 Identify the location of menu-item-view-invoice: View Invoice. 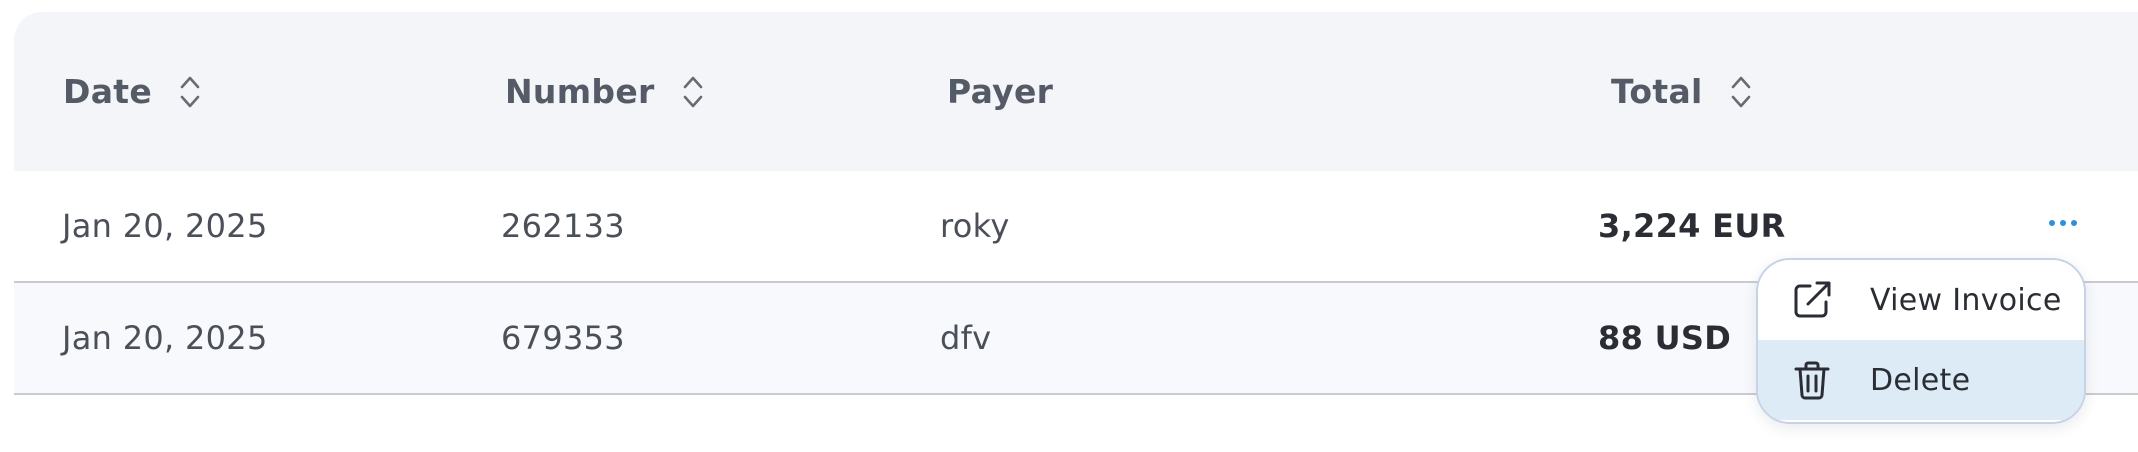
(1921, 300).